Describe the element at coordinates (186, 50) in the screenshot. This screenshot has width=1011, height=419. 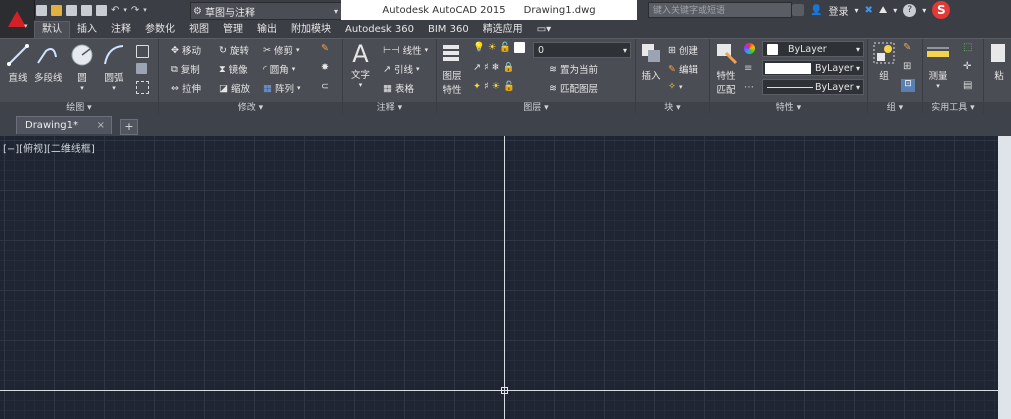
I see `move-button: ✥ 移动` at that location.